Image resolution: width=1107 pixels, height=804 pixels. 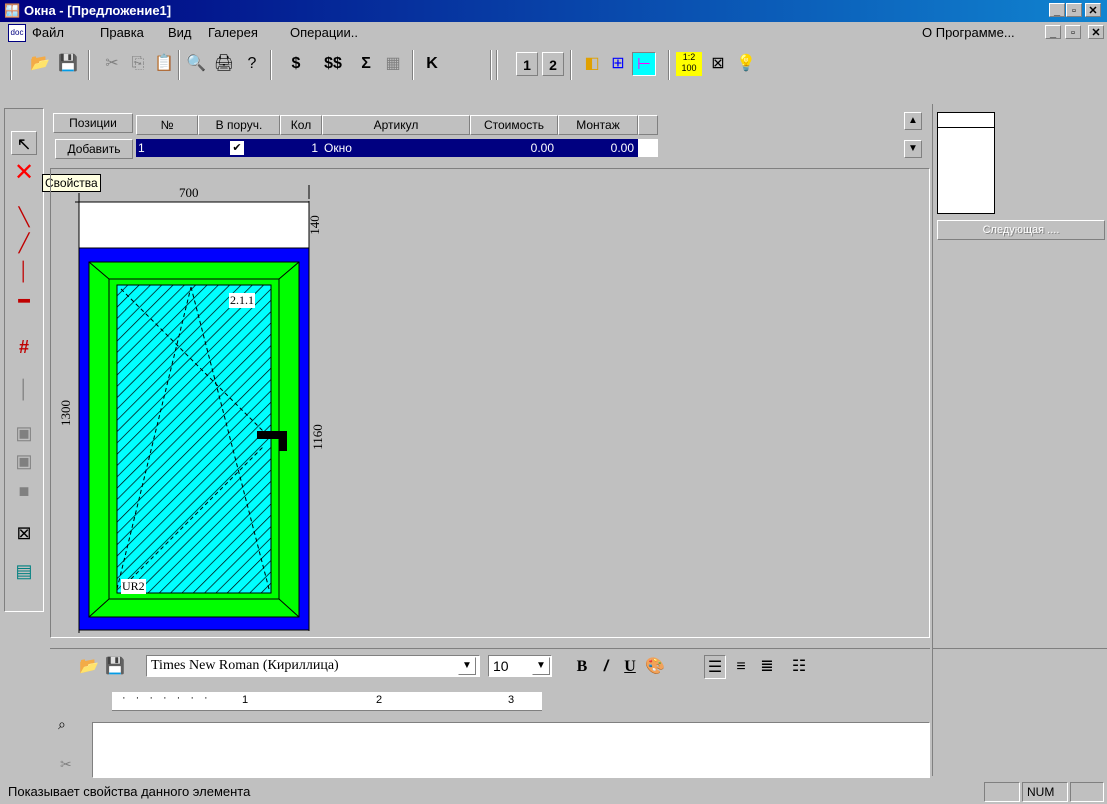 I want to click on grid-cell-mount: 0.00, so click(x=598, y=148).